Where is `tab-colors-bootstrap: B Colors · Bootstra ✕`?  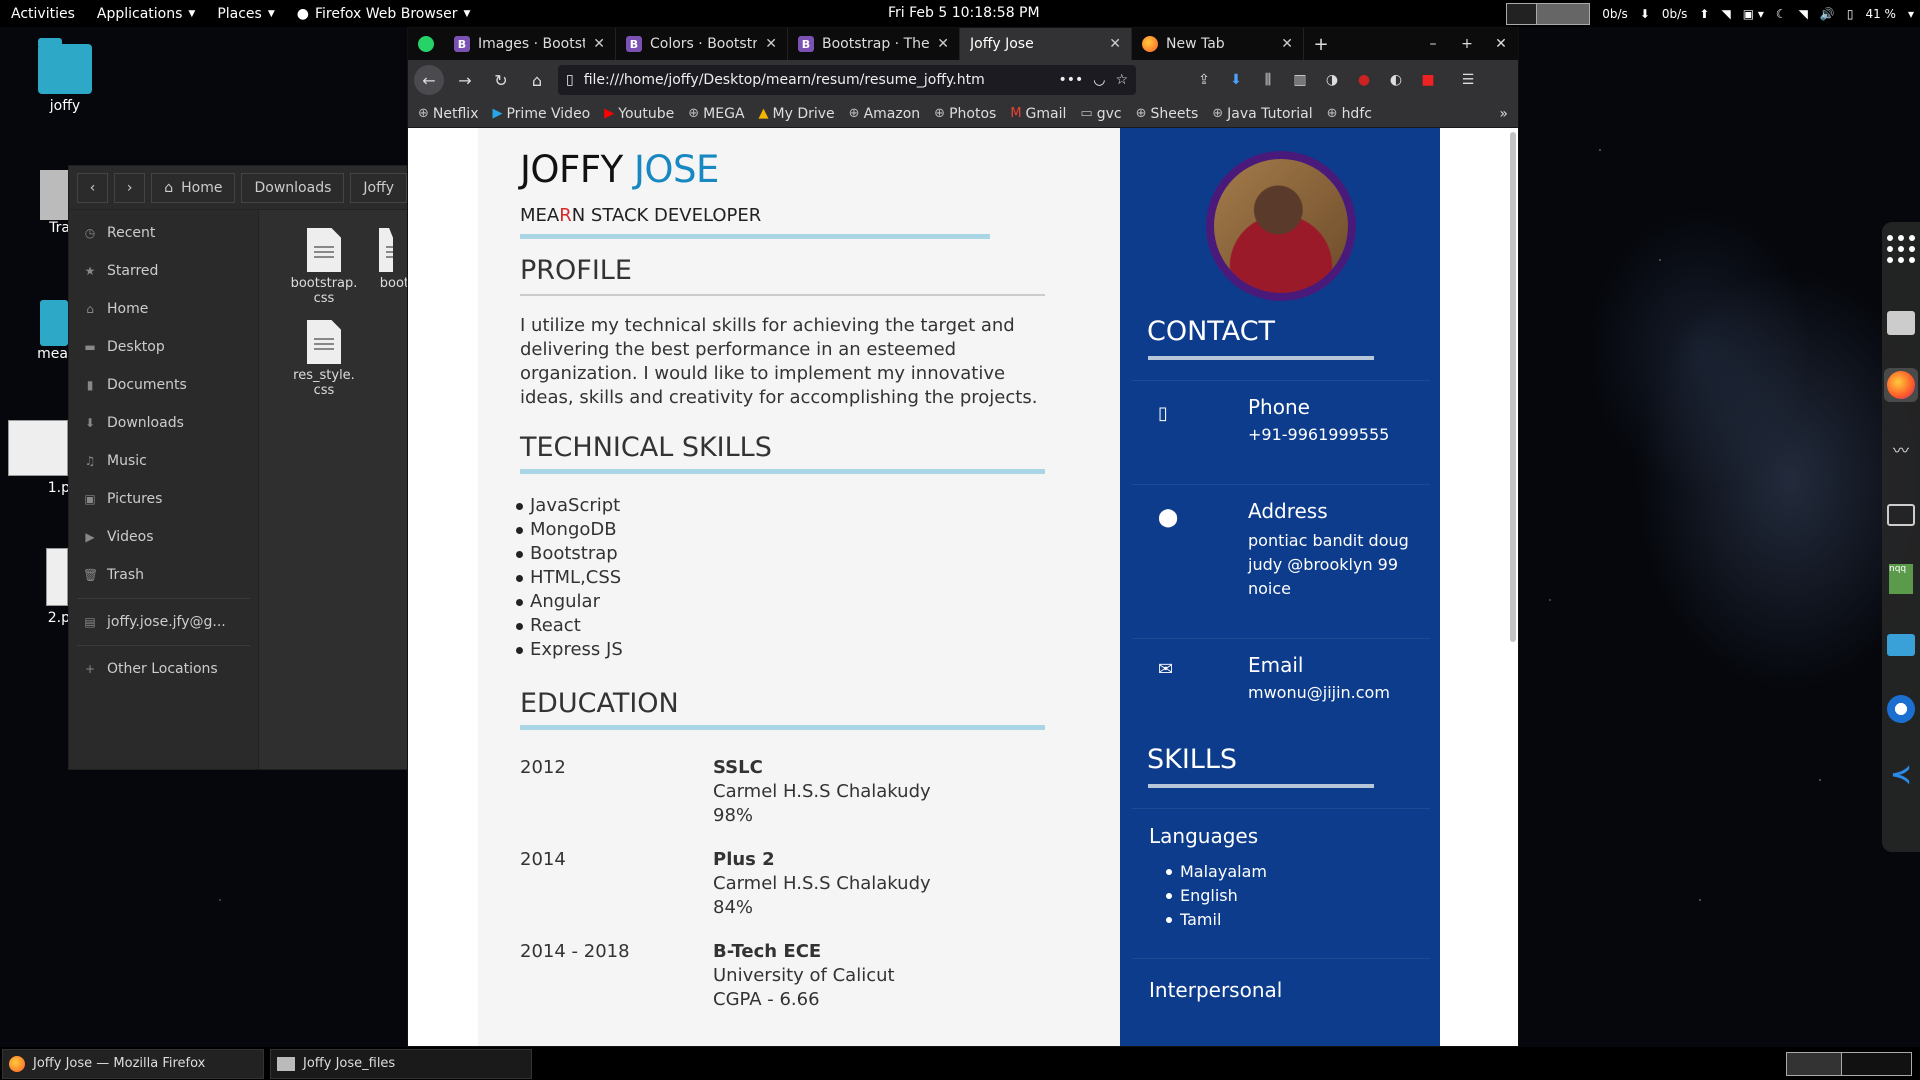 tab-colors-bootstrap: B Colors · Bootstra ✕ is located at coordinates (702, 44).